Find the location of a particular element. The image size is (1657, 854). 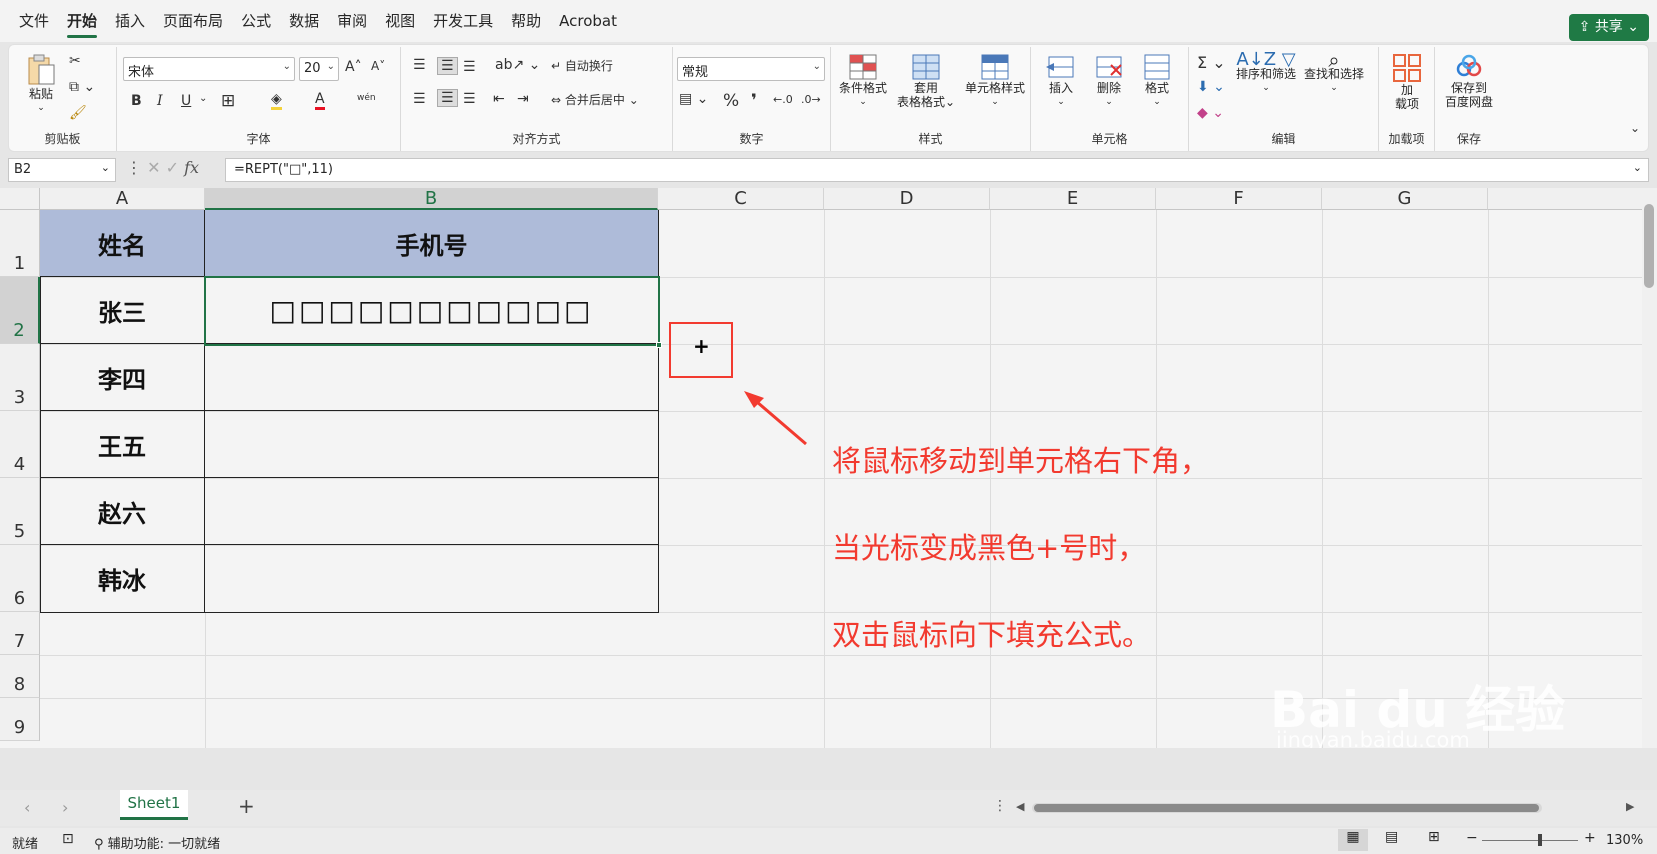

table-format-button: 套用 表格格式⌄ is located at coordinates (926, 81).